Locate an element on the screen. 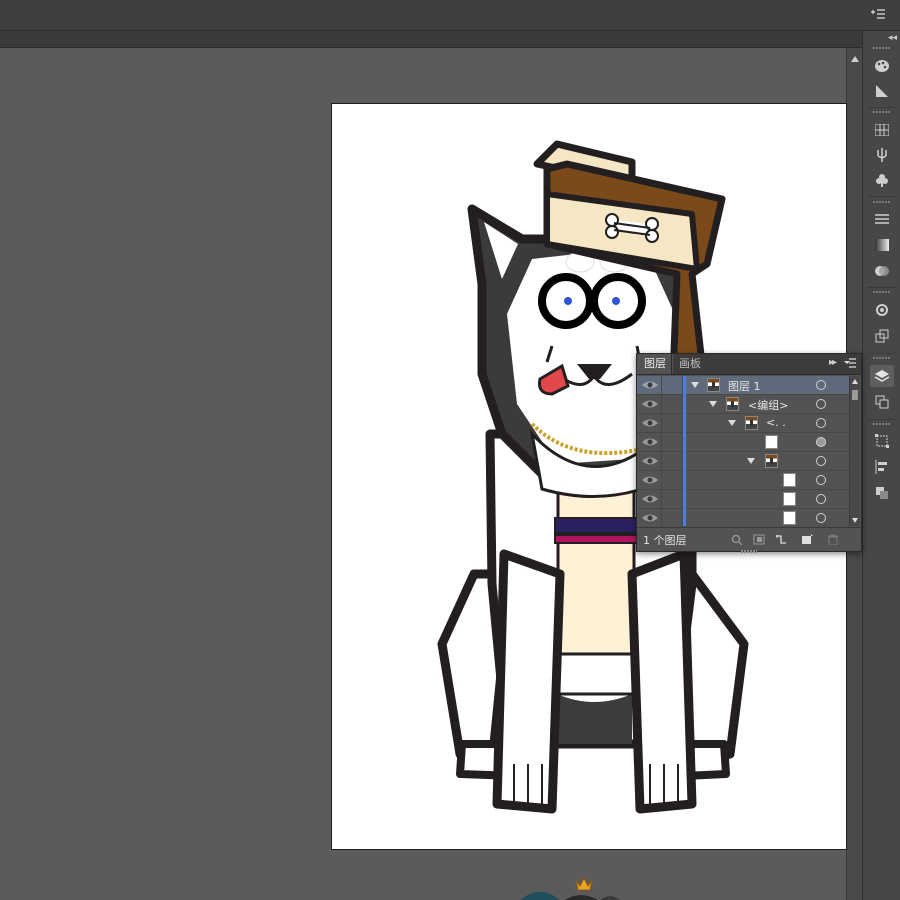 The height and width of the screenshot is (900, 900). application-bar is located at coordinates (450, 15).